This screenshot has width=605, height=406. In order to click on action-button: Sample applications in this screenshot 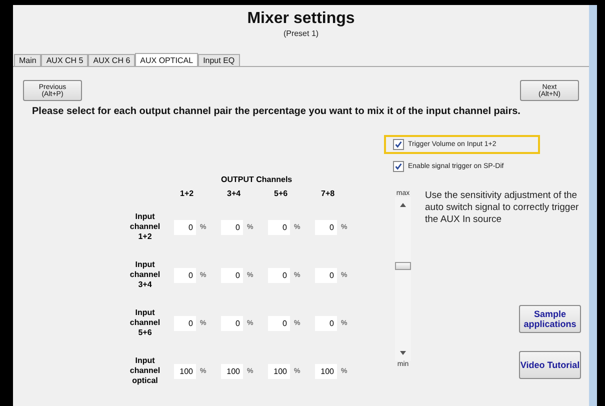, I will do `click(550, 319)`.